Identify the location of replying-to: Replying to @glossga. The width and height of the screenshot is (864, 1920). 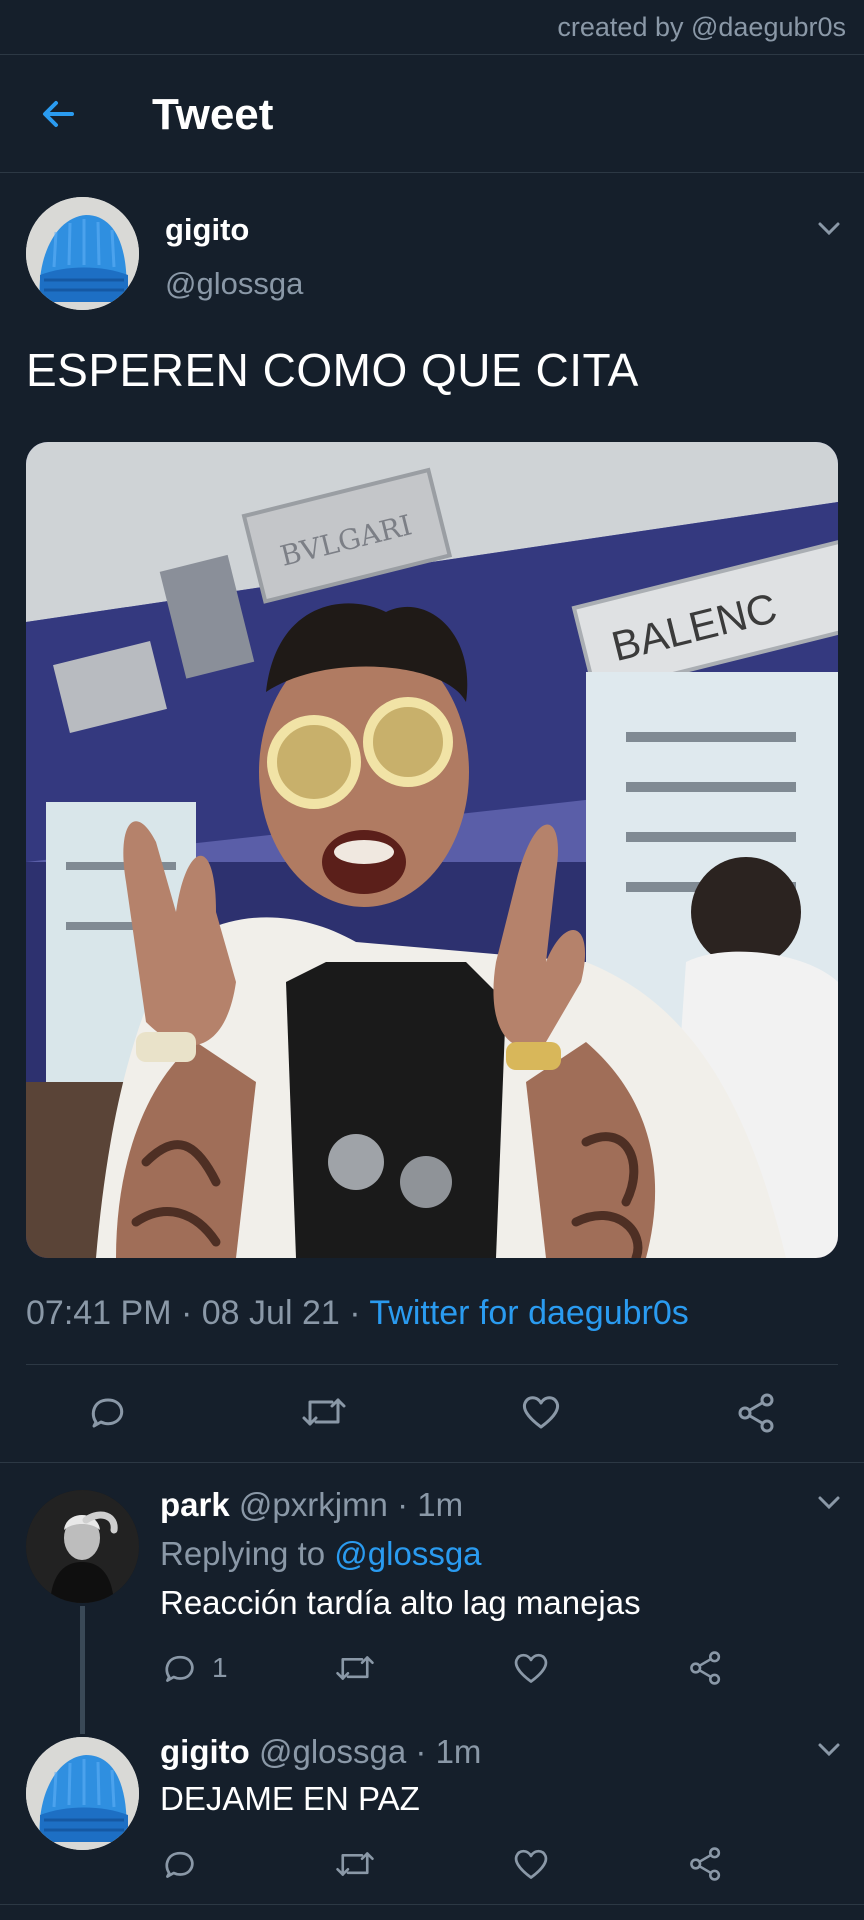
(321, 1554).